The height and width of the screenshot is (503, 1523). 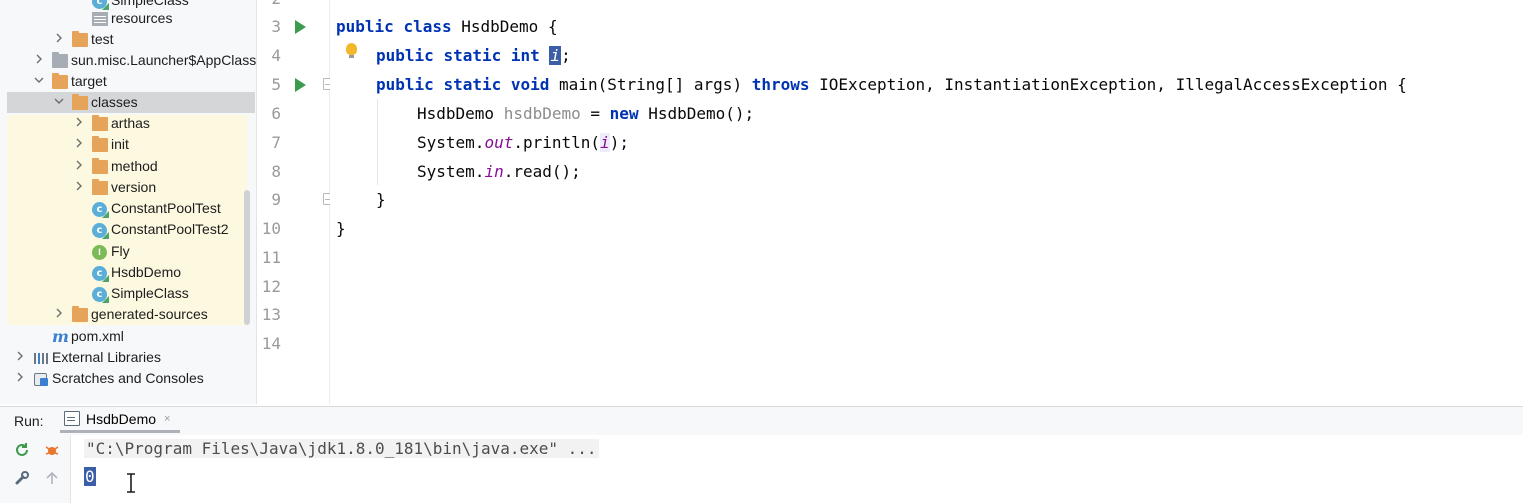 I want to click on run-tab-label: HsdbDemo, so click(x=121, y=418).